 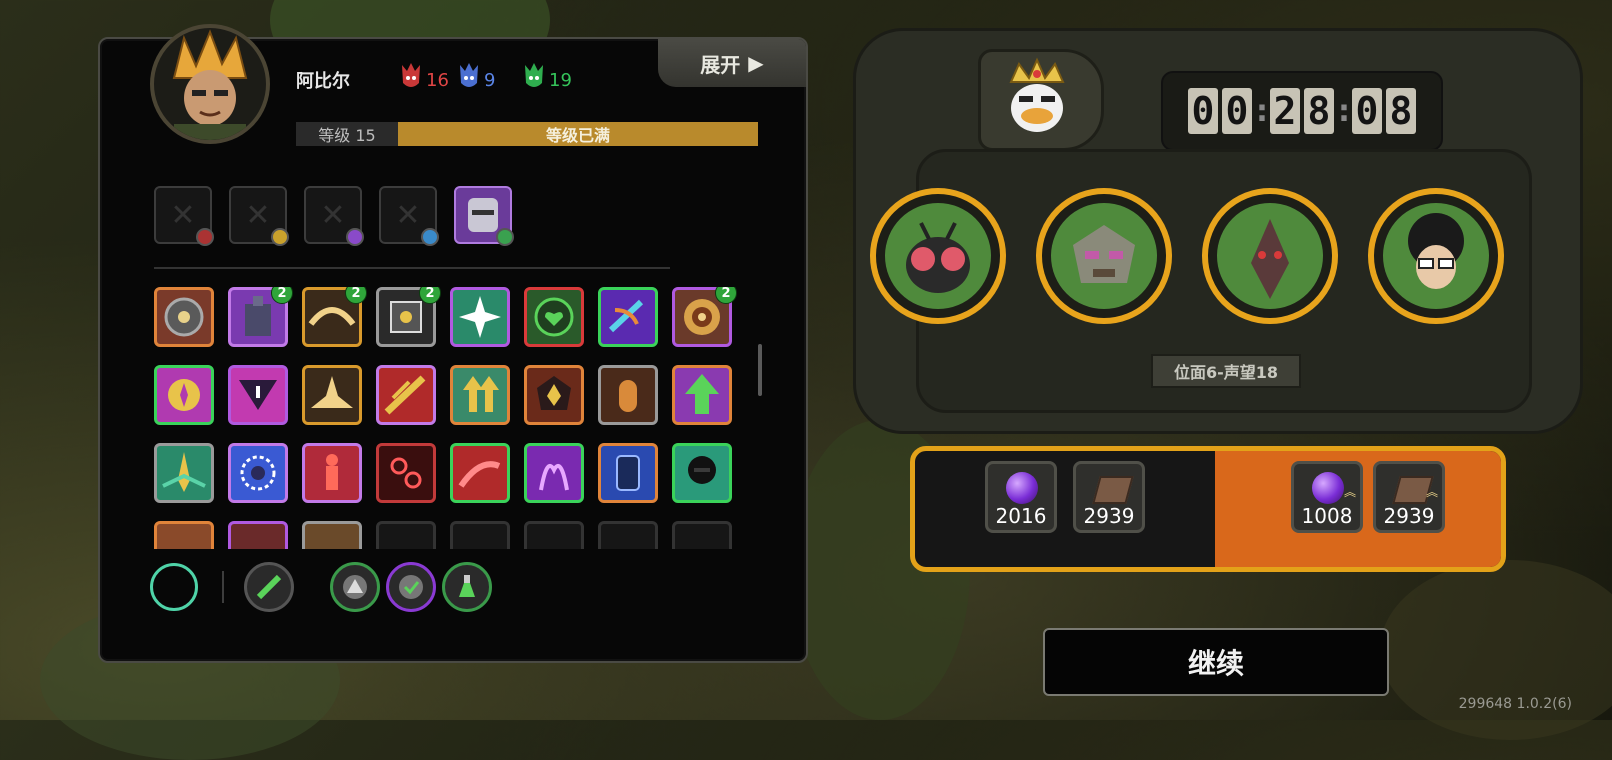 What do you see at coordinates (534, 75) in the screenshot?
I see `green-mask-icon` at bounding box center [534, 75].